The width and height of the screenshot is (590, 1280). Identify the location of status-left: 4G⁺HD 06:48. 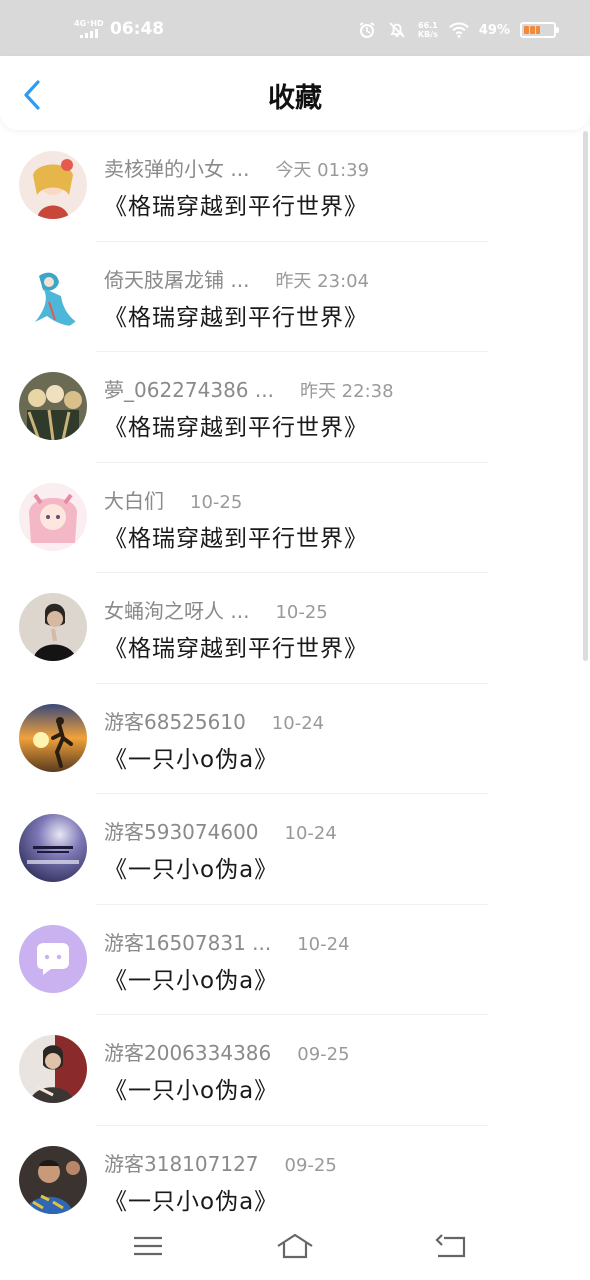
(119, 29).